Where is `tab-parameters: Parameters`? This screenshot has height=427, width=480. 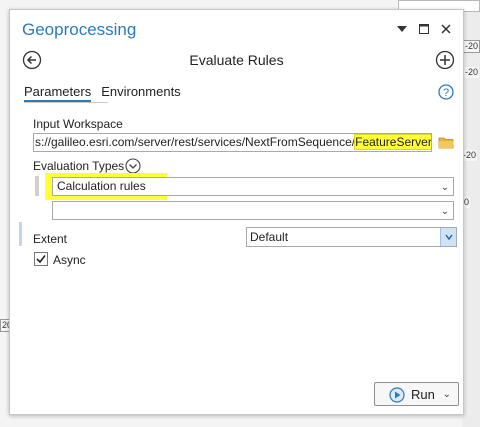 tab-parameters: Parameters is located at coordinates (58, 93).